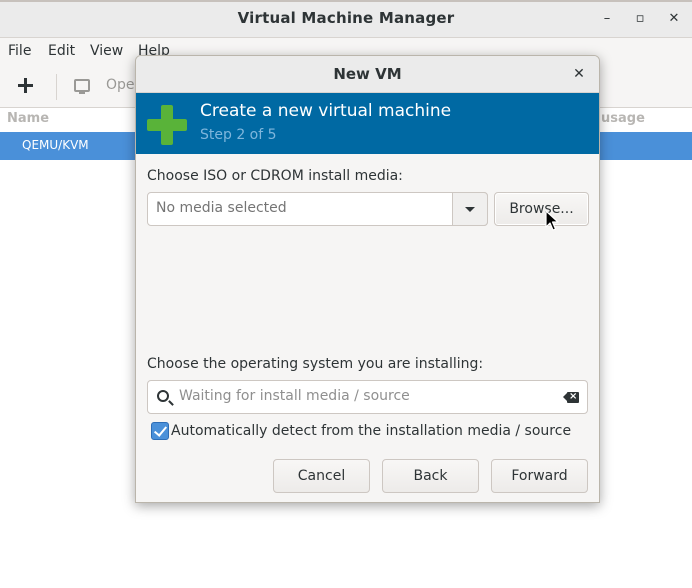 This screenshot has width=692, height=588. I want to click on column-name: Name, so click(28, 118).